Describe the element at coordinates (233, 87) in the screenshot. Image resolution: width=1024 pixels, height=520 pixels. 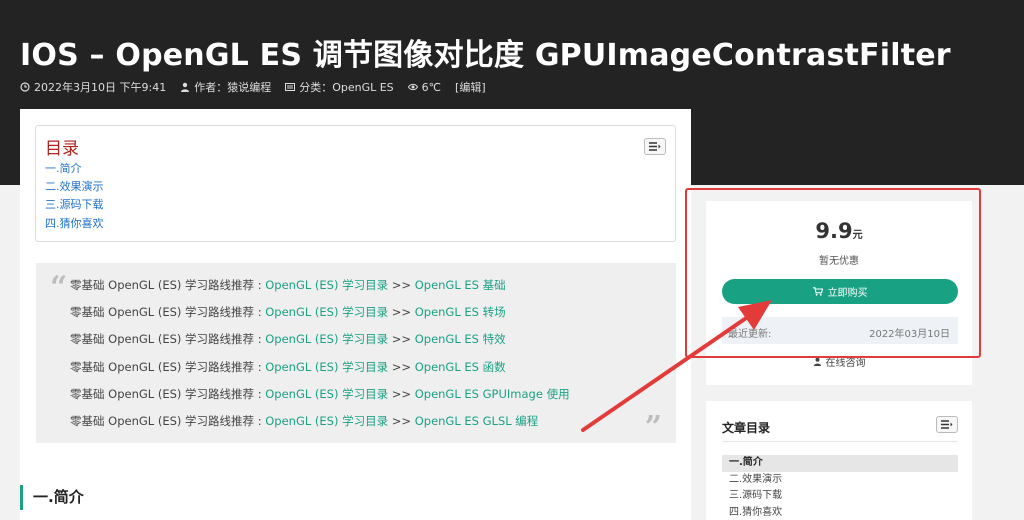
I see `meta-author-text: 作者：猿说编程` at that location.